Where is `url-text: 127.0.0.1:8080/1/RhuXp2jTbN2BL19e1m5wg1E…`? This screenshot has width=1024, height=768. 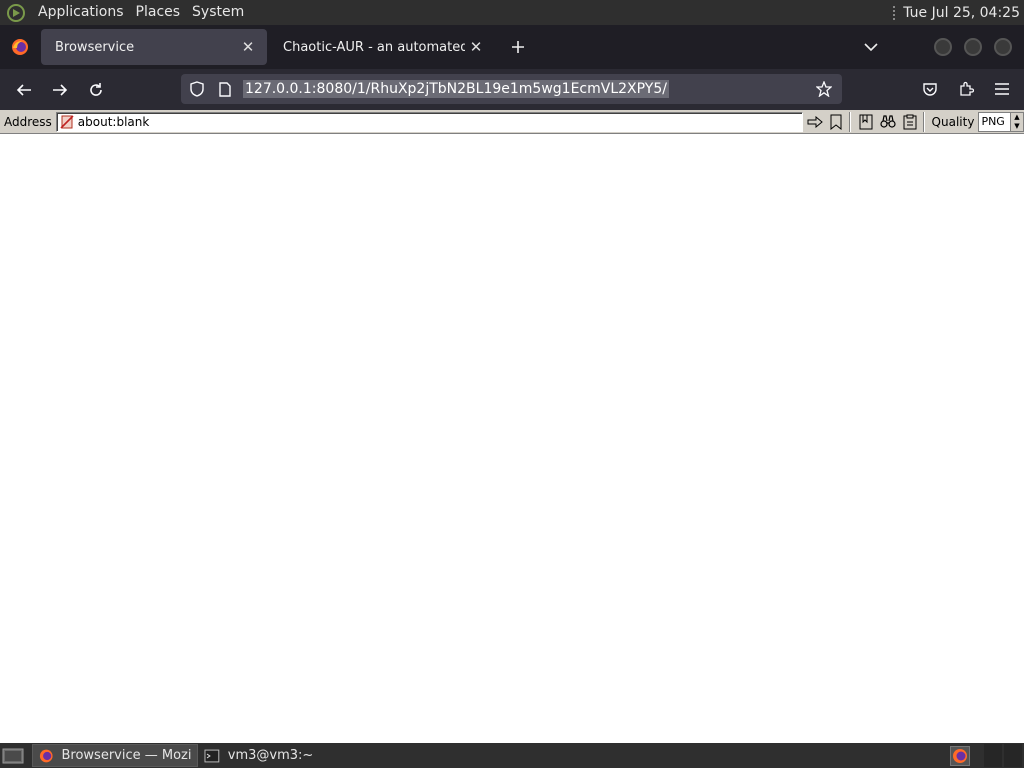
url-text: 127.0.0.1:8080/1/RhuXp2jTbN2BL19e1m5wg1E… is located at coordinates (456, 89).